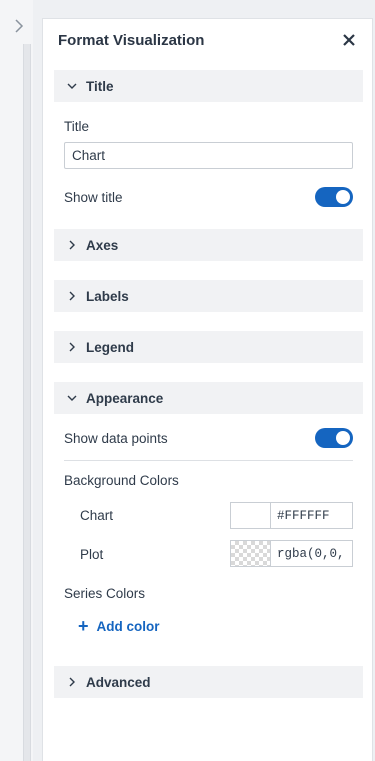 The width and height of the screenshot is (375, 761). Describe the element at coordinates (118, 682) in the screenshot. I see `section-advanced-label: Advanced` at that location.